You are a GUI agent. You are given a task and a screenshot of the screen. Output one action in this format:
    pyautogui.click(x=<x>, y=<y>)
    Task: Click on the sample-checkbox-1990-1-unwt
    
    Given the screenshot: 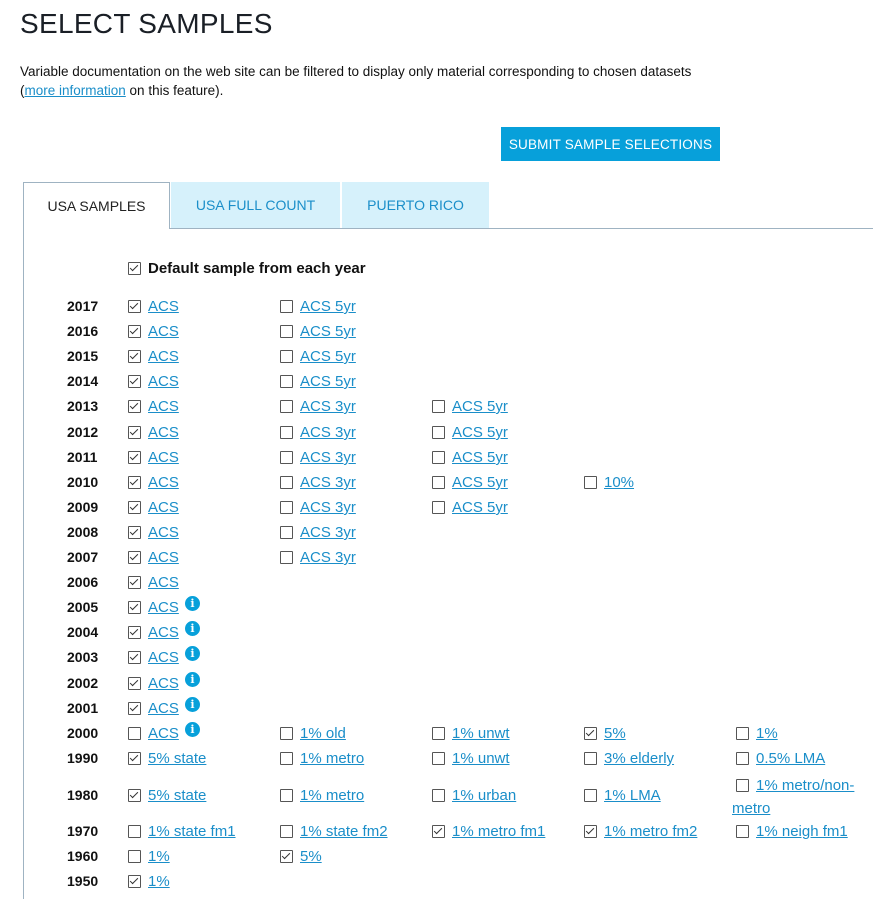 What is the action you would take?
    pyautogui.click(x=438, y=758)
    